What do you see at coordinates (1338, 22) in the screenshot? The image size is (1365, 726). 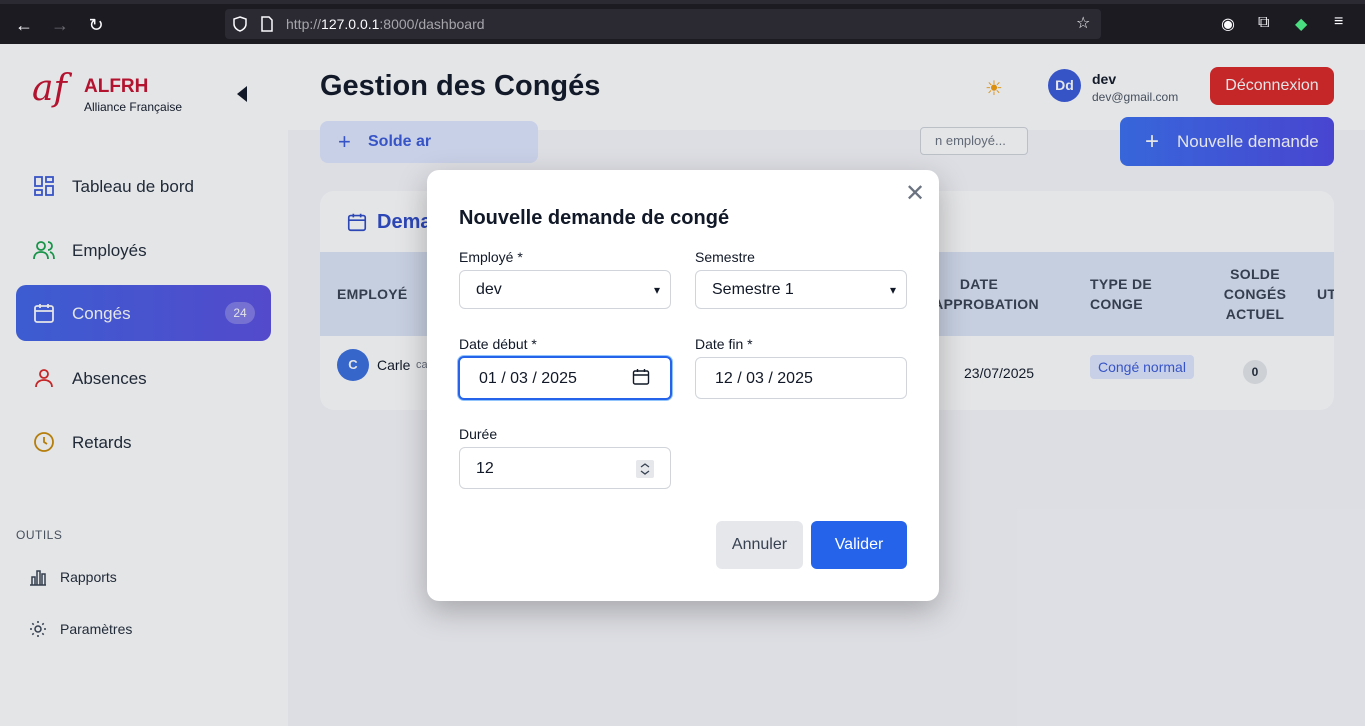 I see `menu-icon: ≡` at bounding box center [1338, 22].